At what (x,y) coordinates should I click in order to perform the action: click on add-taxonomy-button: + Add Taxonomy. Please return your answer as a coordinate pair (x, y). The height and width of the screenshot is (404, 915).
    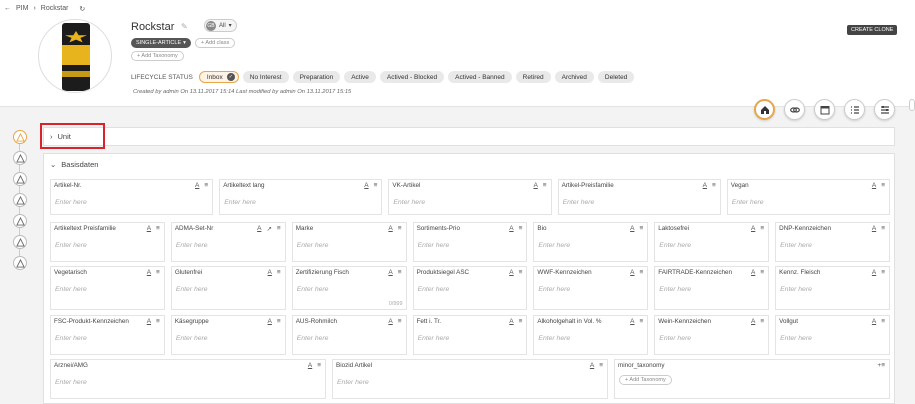
    Looking at the image, I should click on (645, 380).